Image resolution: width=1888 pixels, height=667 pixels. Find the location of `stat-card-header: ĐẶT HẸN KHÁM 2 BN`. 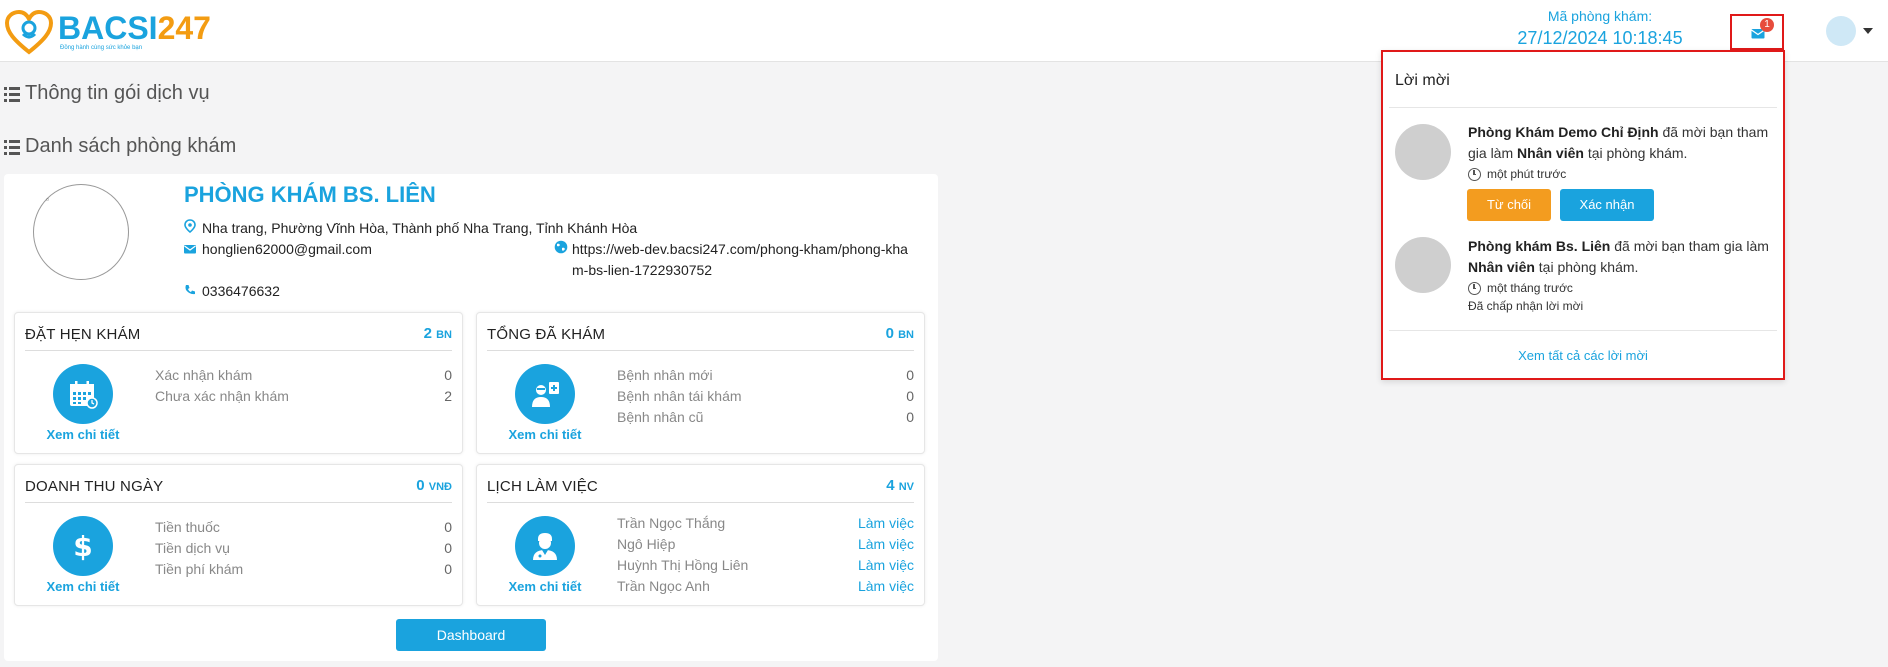

stat-card-header: ĐẶT HẸN KHÁM 2 BN is located at coordinates (238, 332).